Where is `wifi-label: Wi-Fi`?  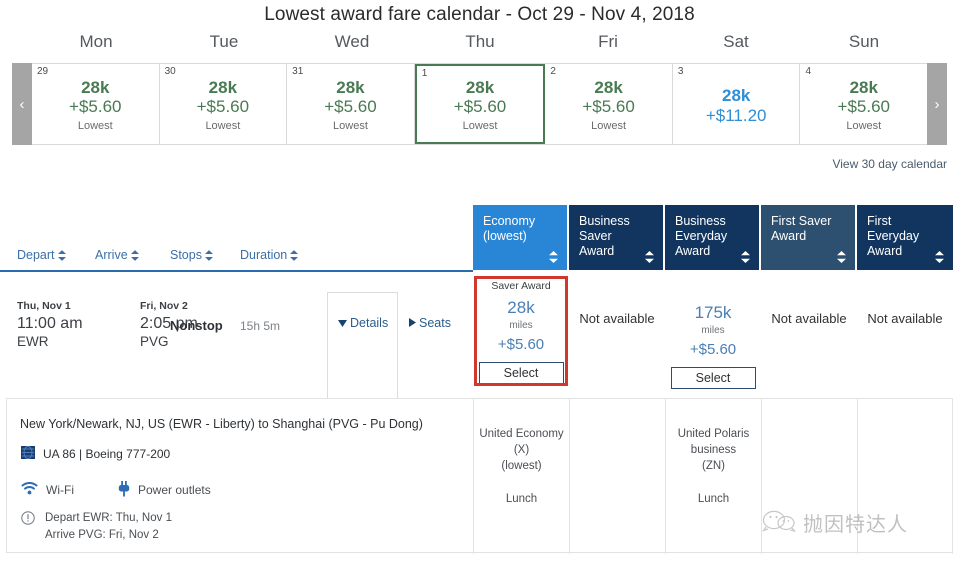 wifi-label: Wi-Fi is located at coordinates (60, 490).